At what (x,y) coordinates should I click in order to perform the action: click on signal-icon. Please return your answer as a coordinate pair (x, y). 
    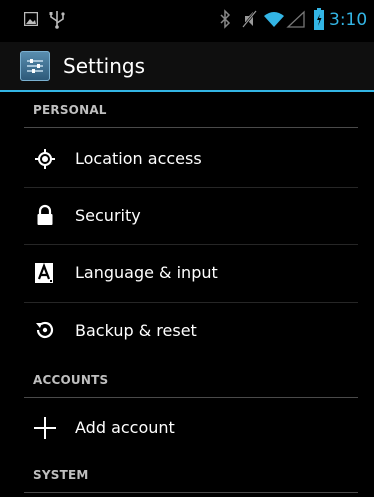
    Looking at the image, I should click on (295, 19).